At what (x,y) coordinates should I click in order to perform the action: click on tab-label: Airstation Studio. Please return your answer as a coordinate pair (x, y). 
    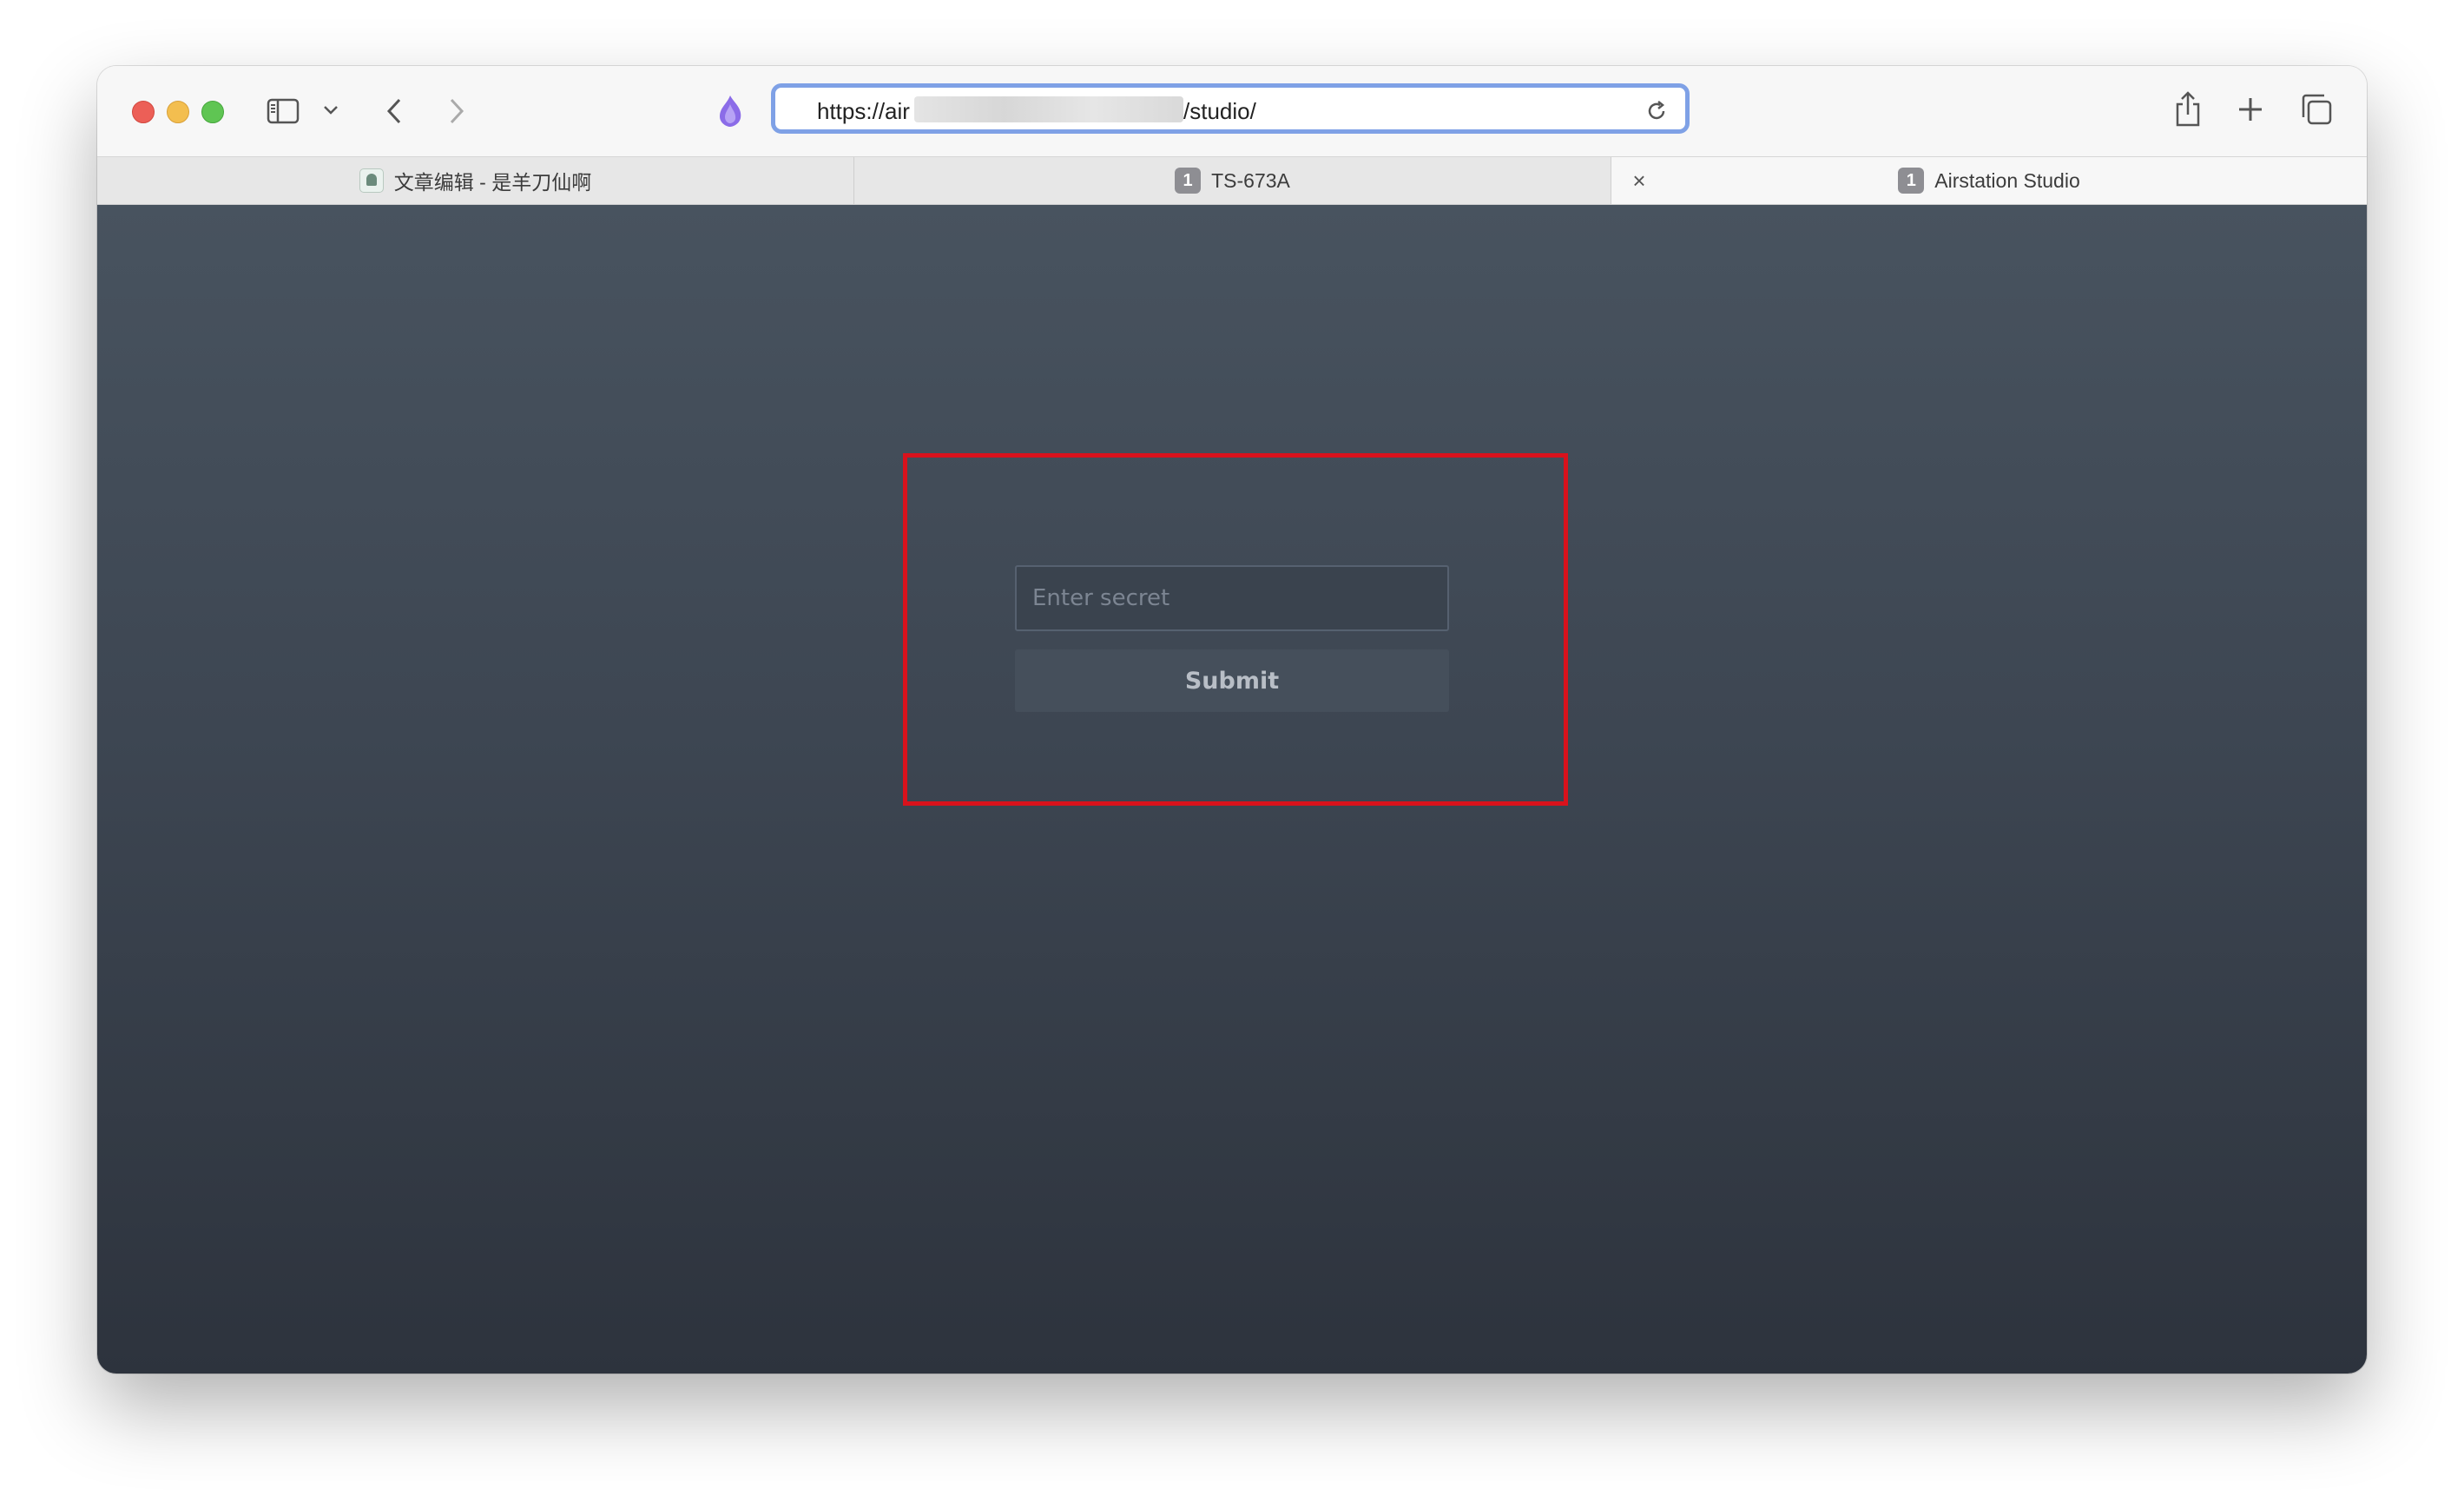
    Looking at the image, I should click on (2007, 180).